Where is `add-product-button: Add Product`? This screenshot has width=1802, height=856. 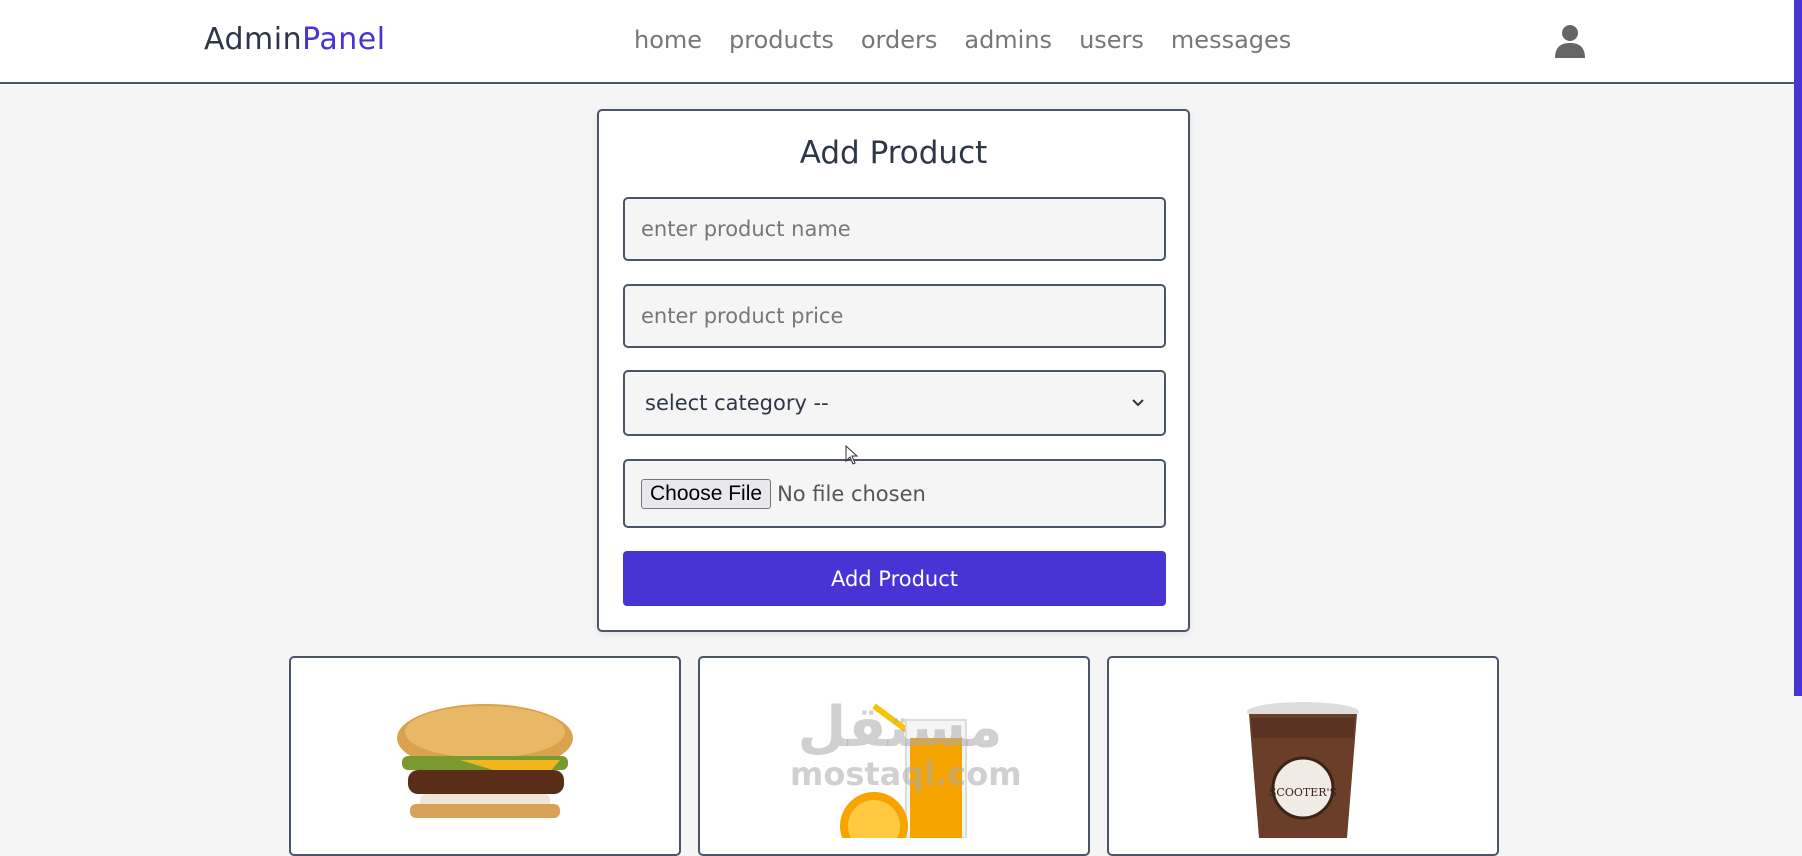
add-product-button: Add Product is located at coordinates (894, 578).